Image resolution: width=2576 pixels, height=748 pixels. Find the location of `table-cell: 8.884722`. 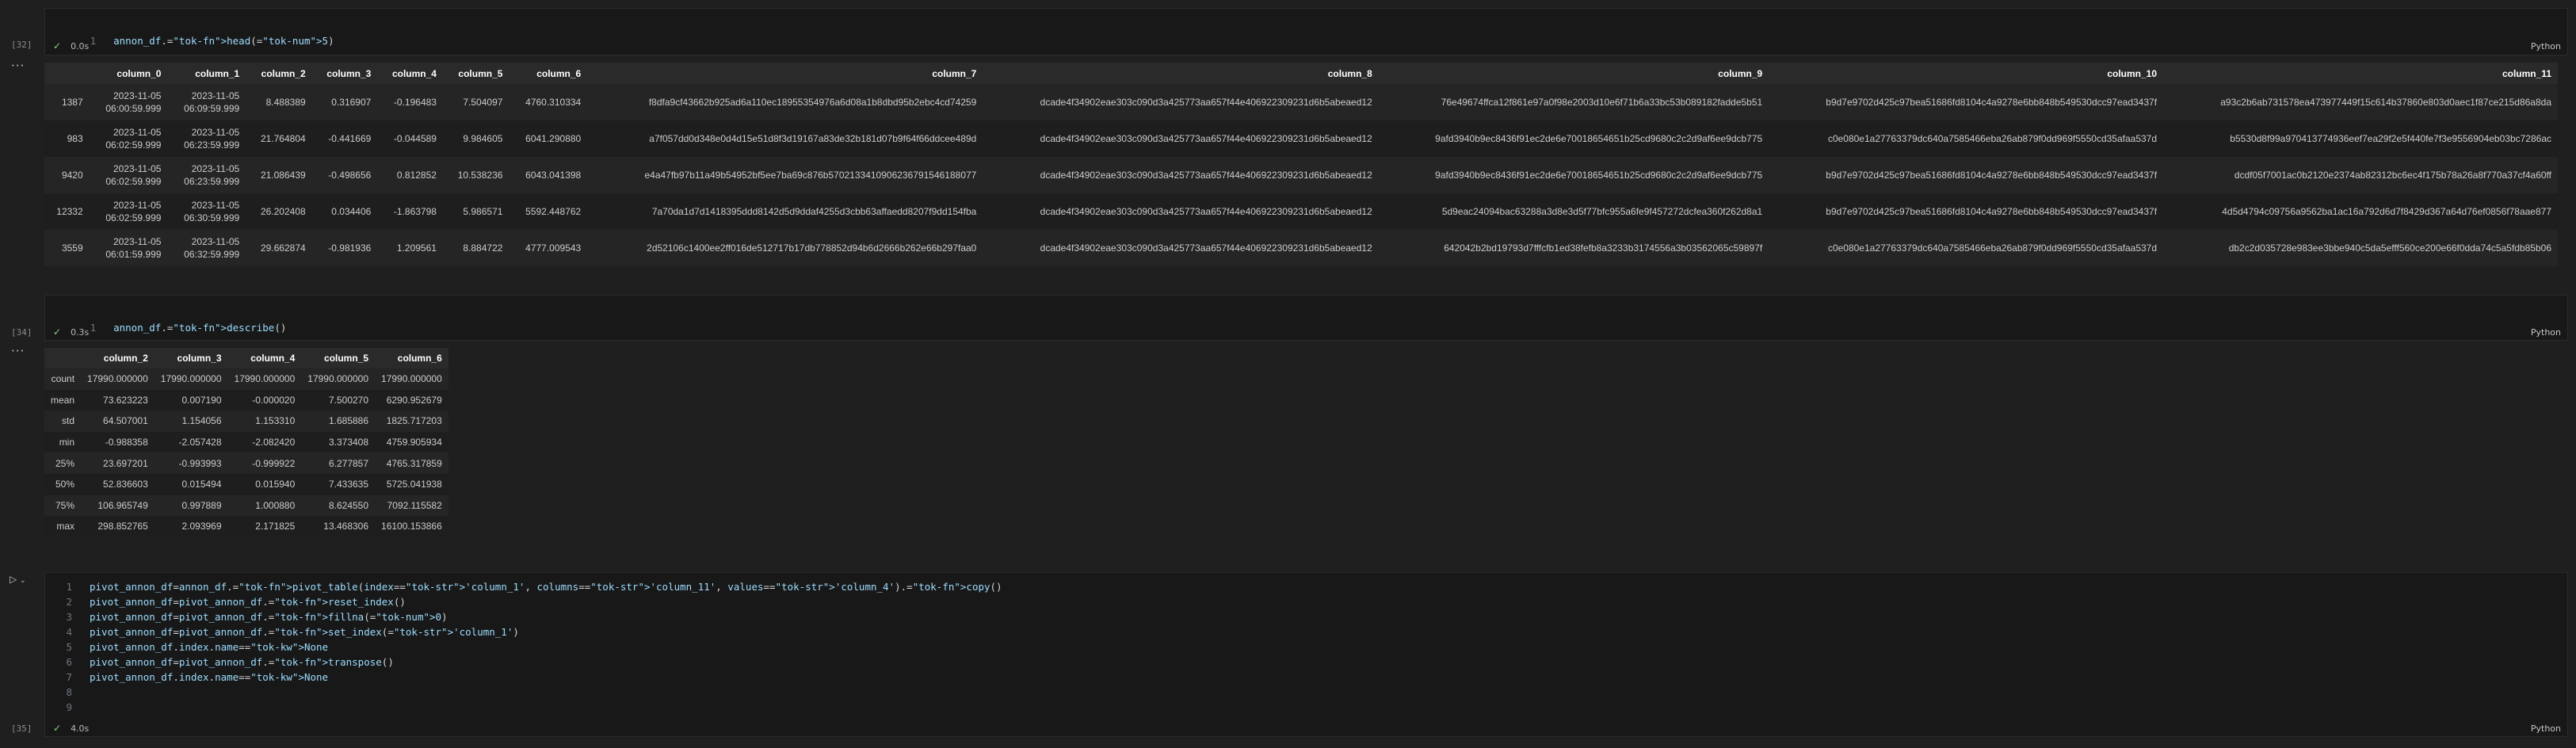

table-cell: 8.884722 is located at coordinates (483, 248).